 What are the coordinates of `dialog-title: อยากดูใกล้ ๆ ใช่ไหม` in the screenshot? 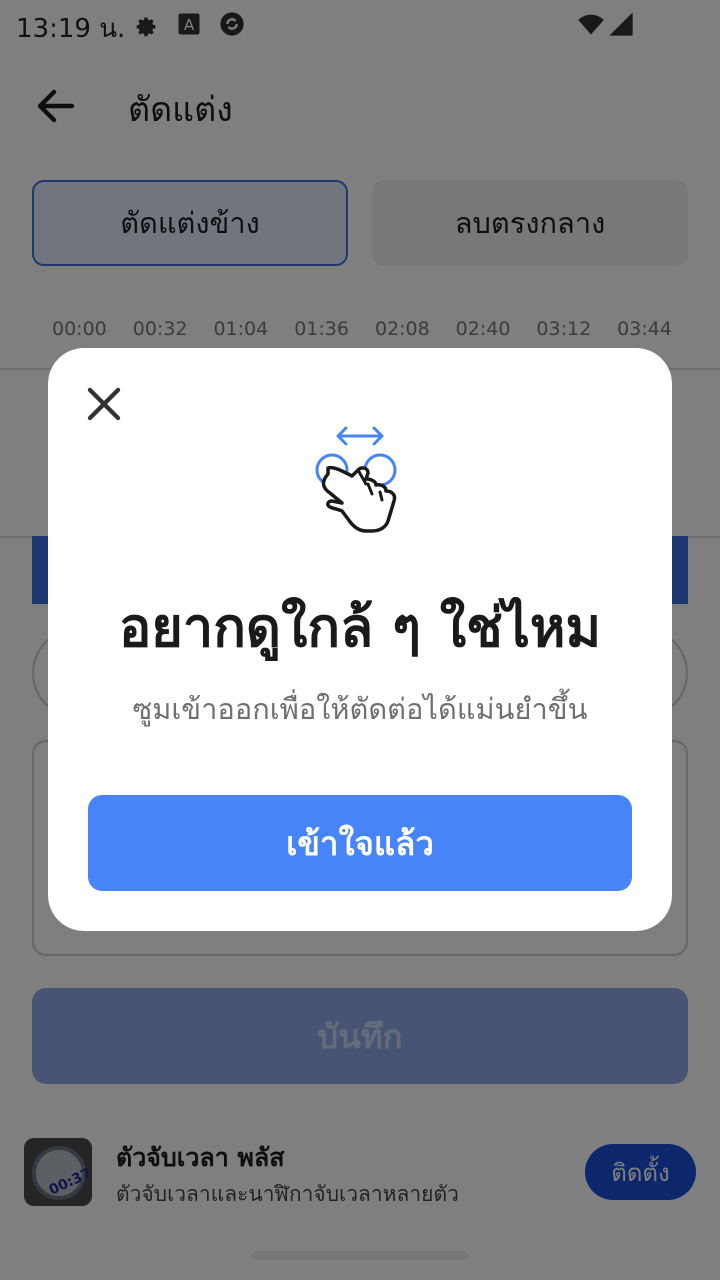 It's located at (360, 627).